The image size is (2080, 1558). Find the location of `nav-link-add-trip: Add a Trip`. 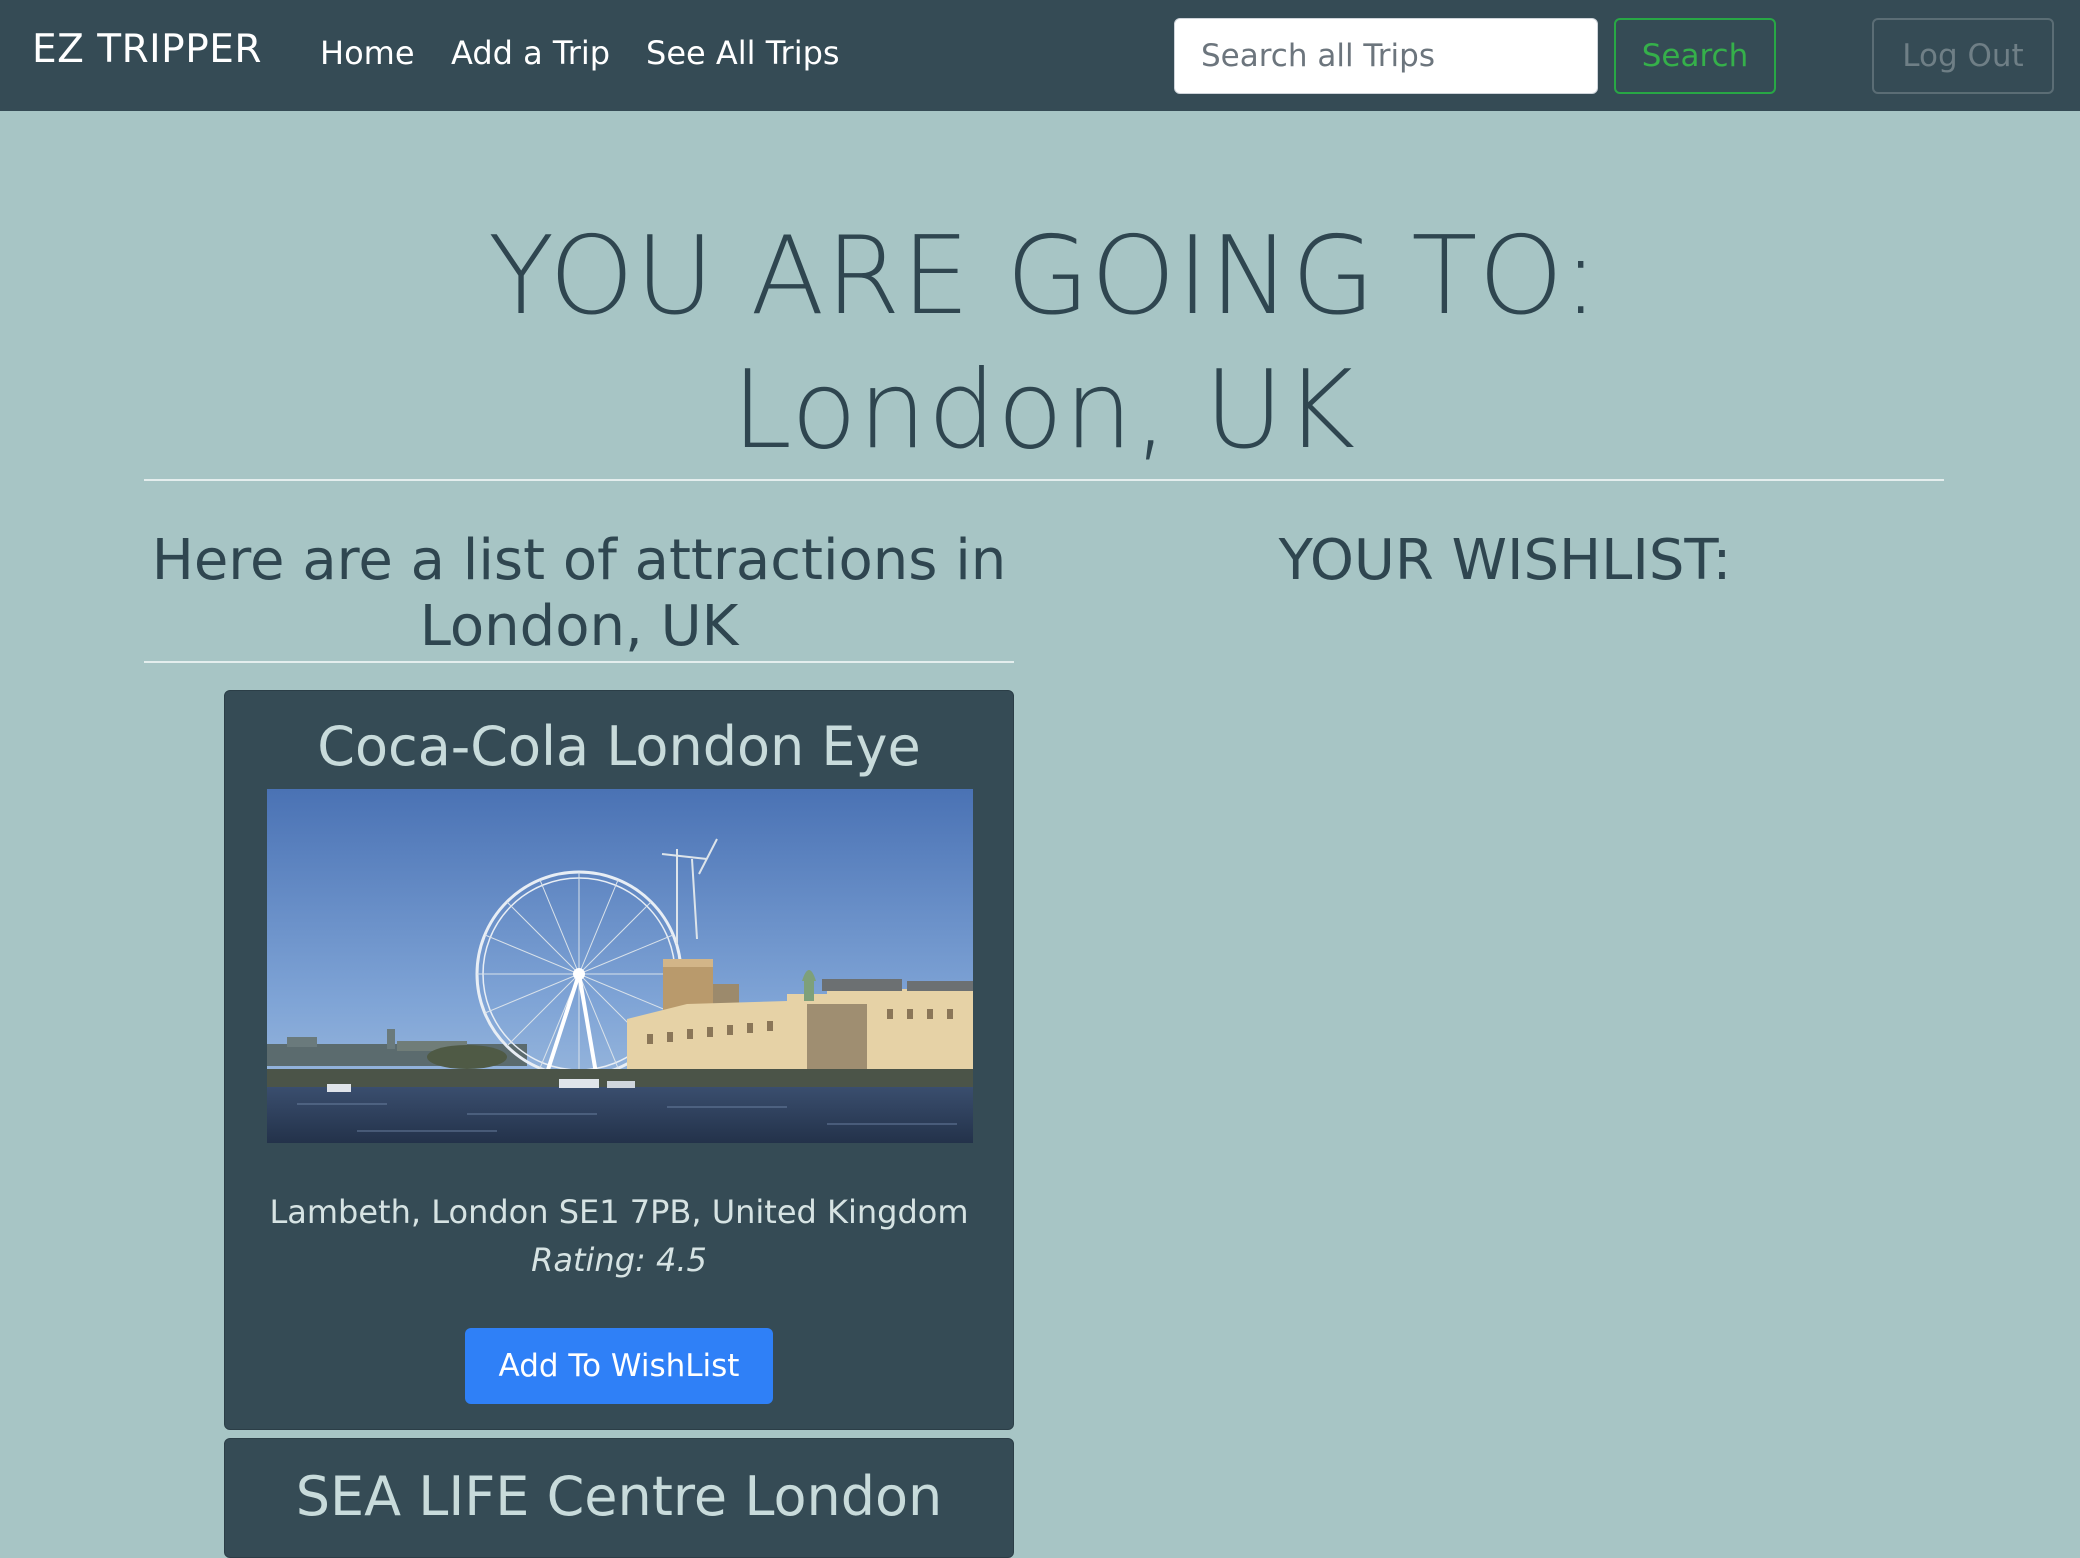

nav-link-add-trip: Add a Trip is located at coordinates (530, 53).